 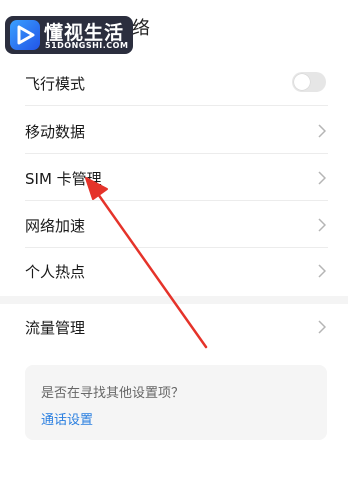 I want to click on play-logo-icon, so click(x=25, y=35).